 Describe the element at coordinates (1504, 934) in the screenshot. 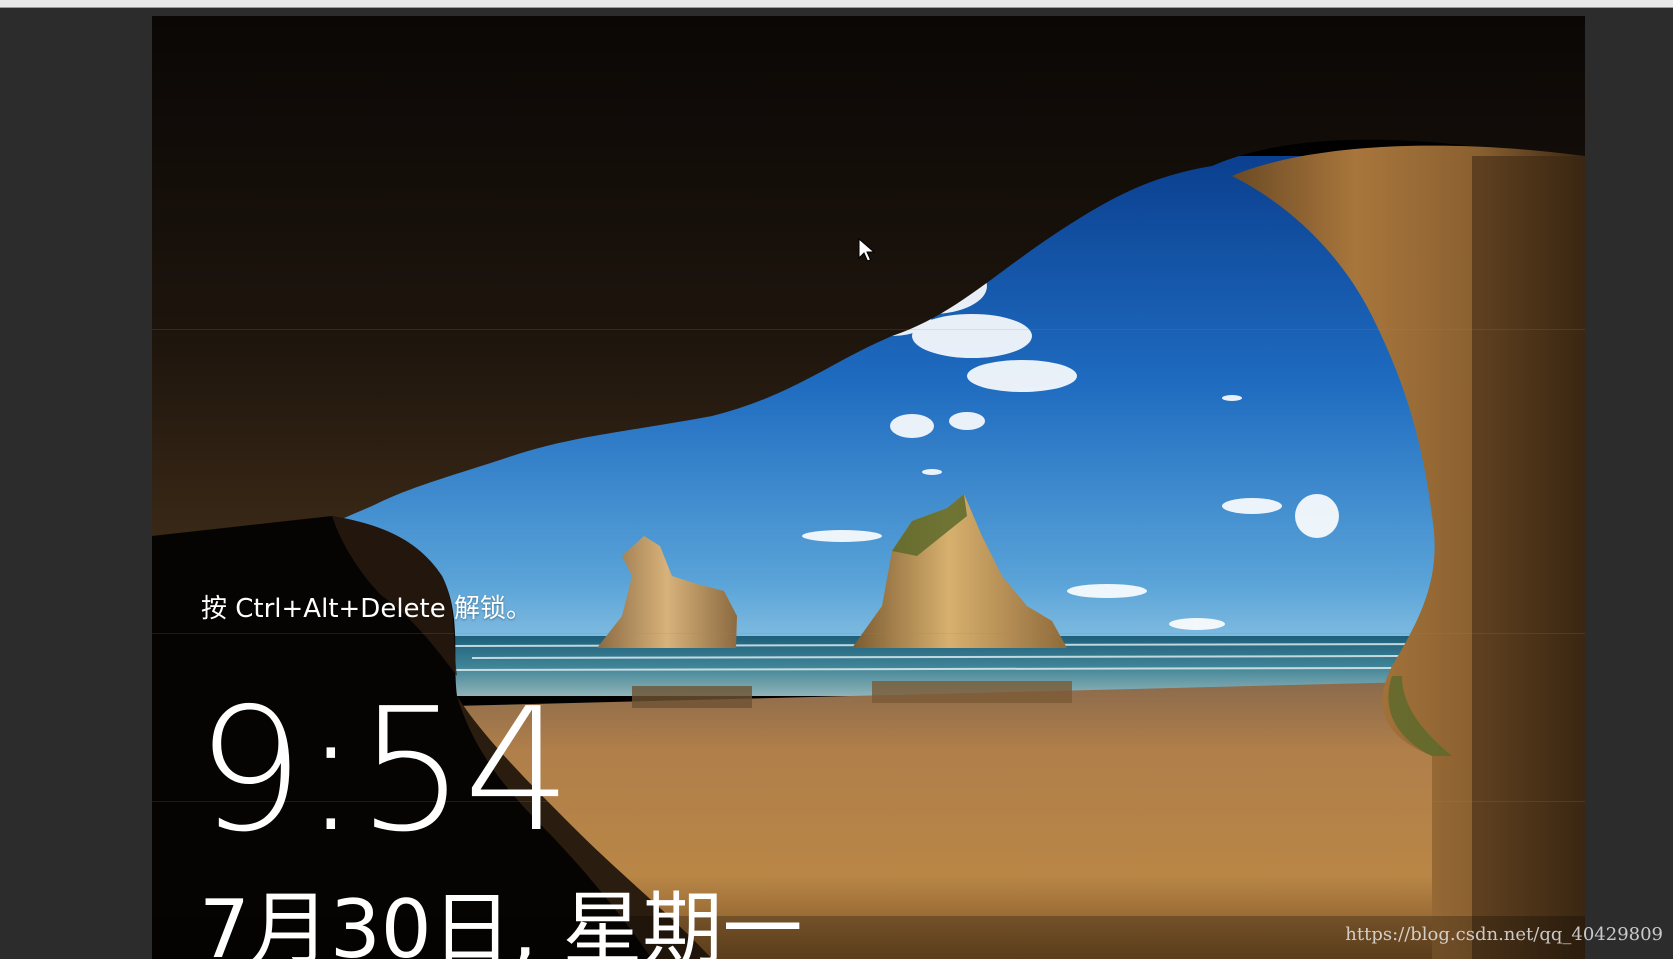

I see `watermark-text: https://blog.csdn.net/qq_40429809` at that location.